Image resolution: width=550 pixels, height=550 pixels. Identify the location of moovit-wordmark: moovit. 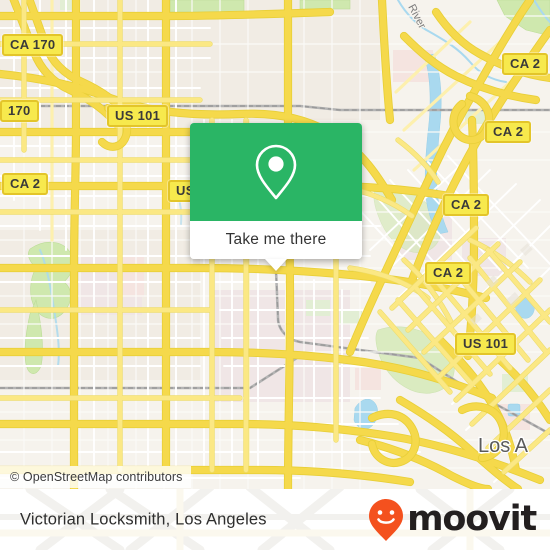
(472, 519).